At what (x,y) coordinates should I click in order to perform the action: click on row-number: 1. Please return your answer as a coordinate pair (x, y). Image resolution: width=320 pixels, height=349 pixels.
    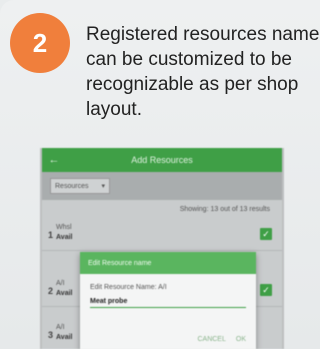
    Looking at the image, I should click on (51, 235).